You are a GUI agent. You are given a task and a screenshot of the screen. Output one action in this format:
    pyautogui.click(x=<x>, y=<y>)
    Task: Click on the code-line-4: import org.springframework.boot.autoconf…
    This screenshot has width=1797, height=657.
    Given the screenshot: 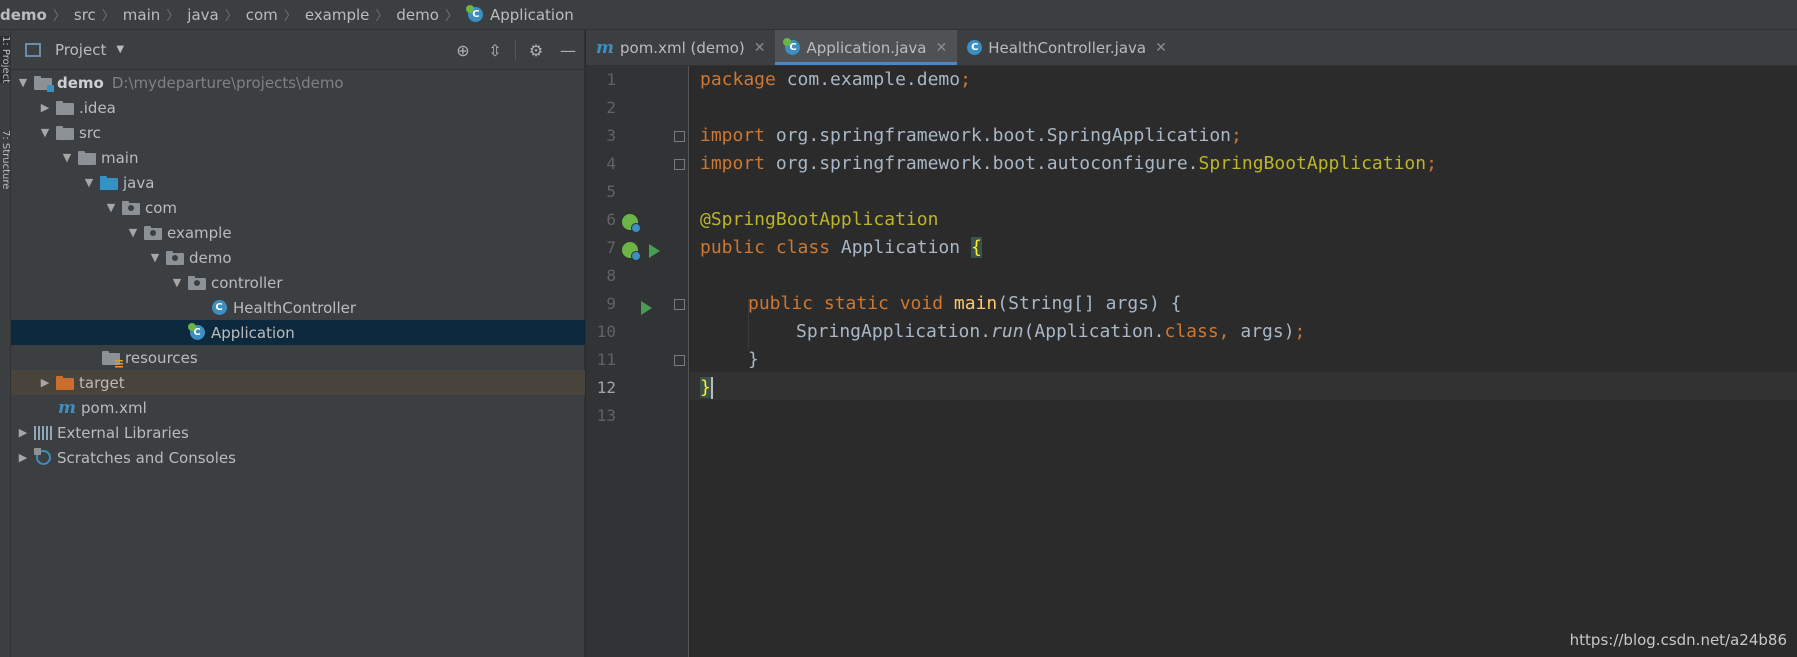 What is the action you would take?
    pyautogui.click(x=1068, y=163)
    